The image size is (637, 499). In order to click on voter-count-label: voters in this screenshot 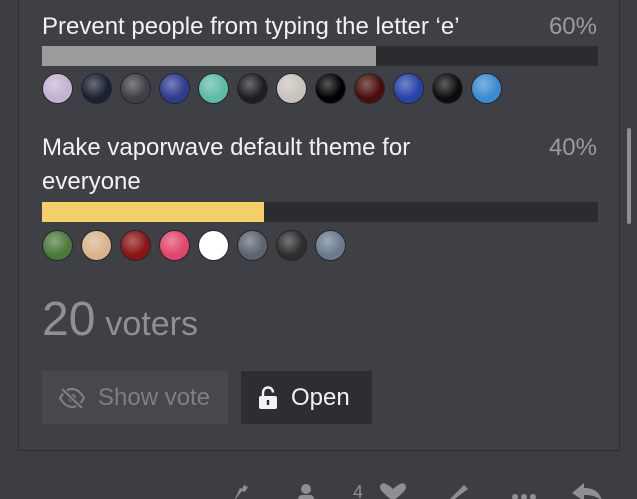, I will do `click(151, 324)`.